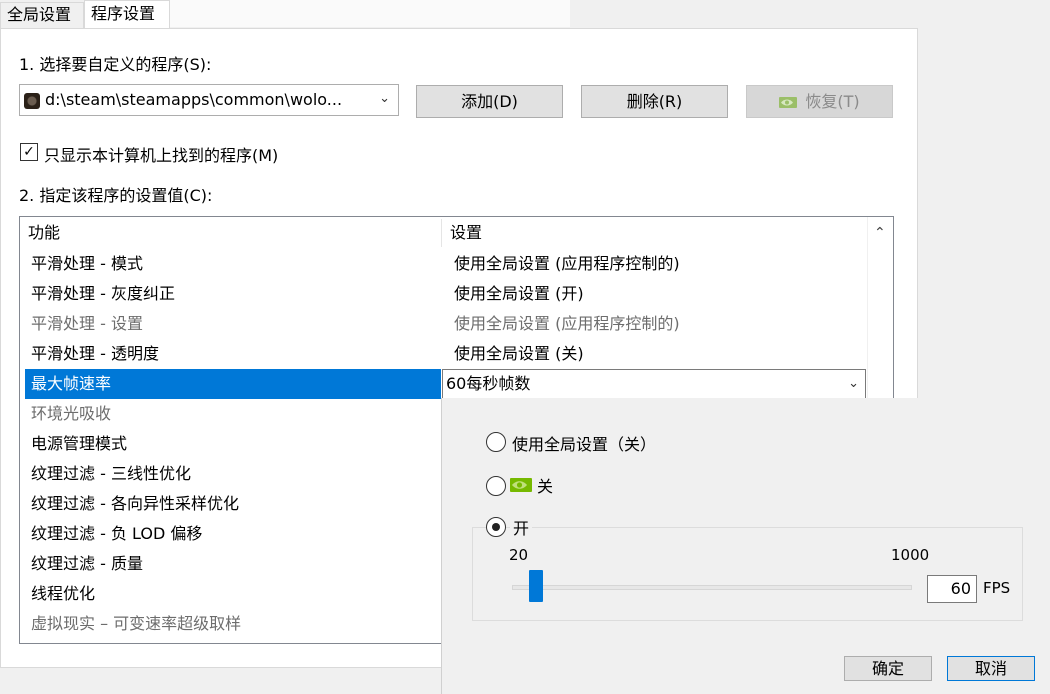 The height and width of the screenshot is (694, 1050). Describe the element at coordinates (536, 586) in the screenshot. I see `frame-rate-slider-thumb` at that location.